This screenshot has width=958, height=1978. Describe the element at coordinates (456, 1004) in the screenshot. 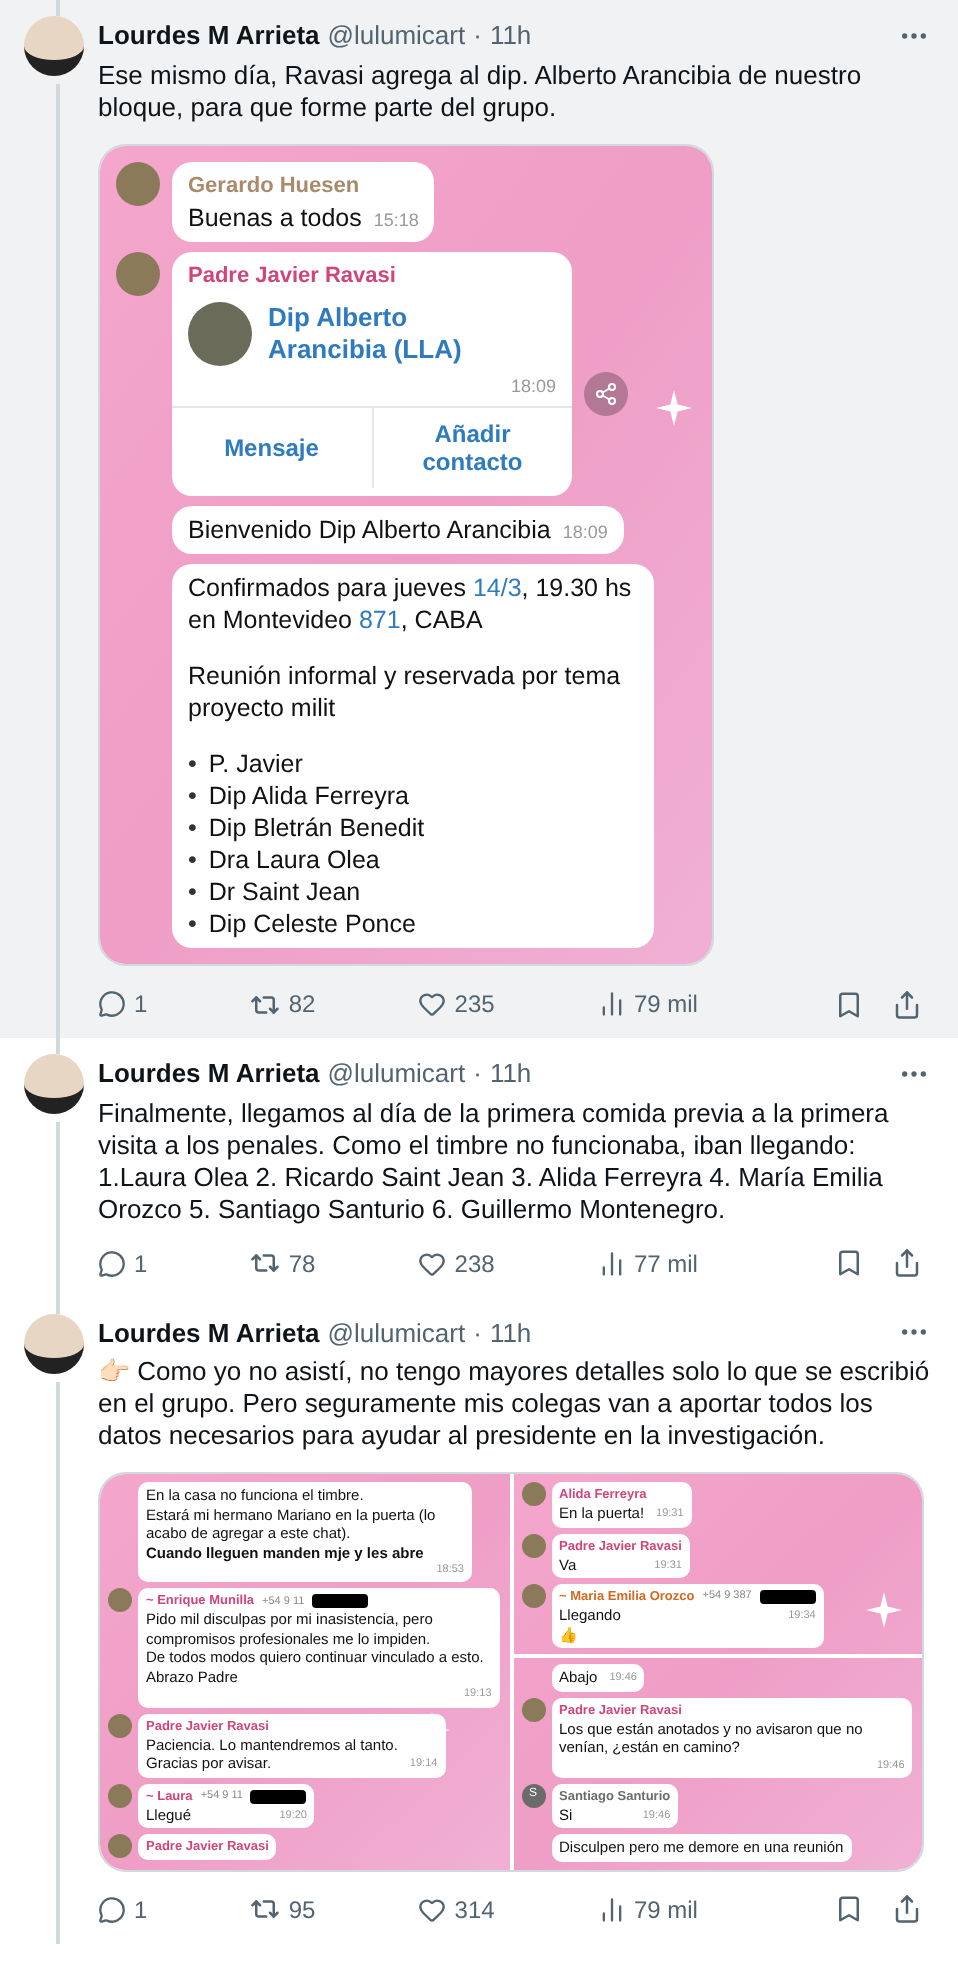

I see `like-button: 235` at that location.